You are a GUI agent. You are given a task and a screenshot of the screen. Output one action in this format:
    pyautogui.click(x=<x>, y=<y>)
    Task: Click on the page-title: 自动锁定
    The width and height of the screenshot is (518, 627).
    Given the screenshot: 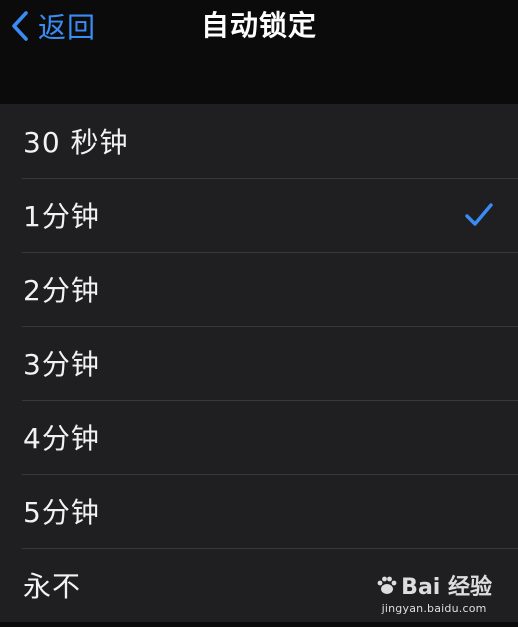 What is the action you would take?
    pyautogui.click(x=258, y=25)
    